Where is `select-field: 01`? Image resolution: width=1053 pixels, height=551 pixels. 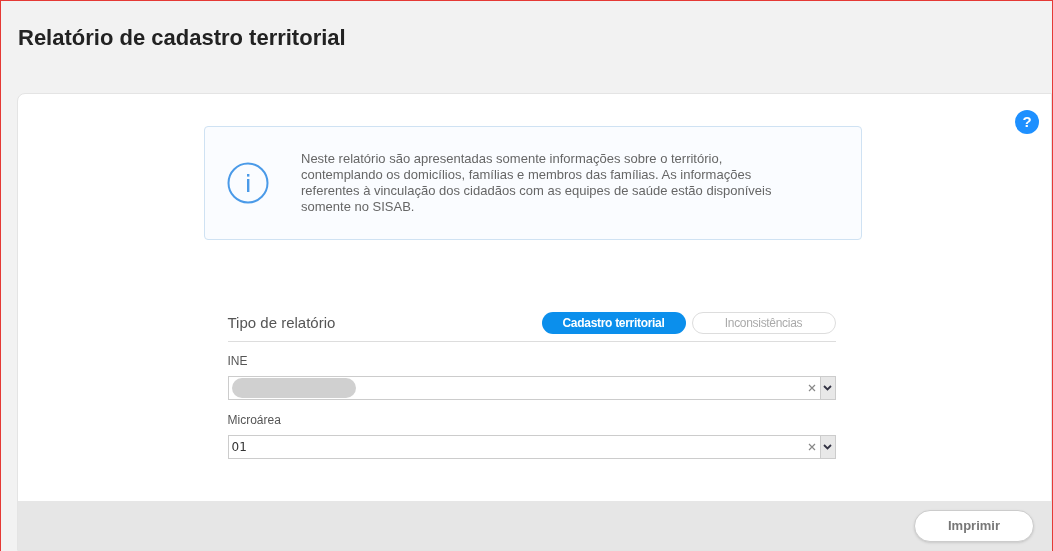 select-field: 01 is located at coordinates (531, 446).